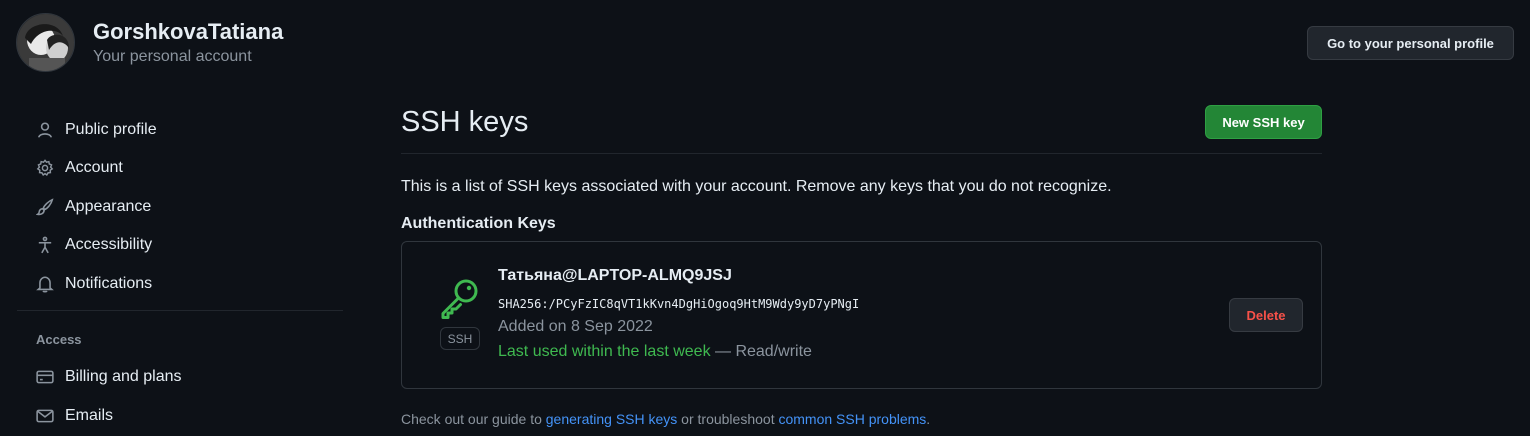  I want to click on sidebar-item-label: Account, so click(94, 167).